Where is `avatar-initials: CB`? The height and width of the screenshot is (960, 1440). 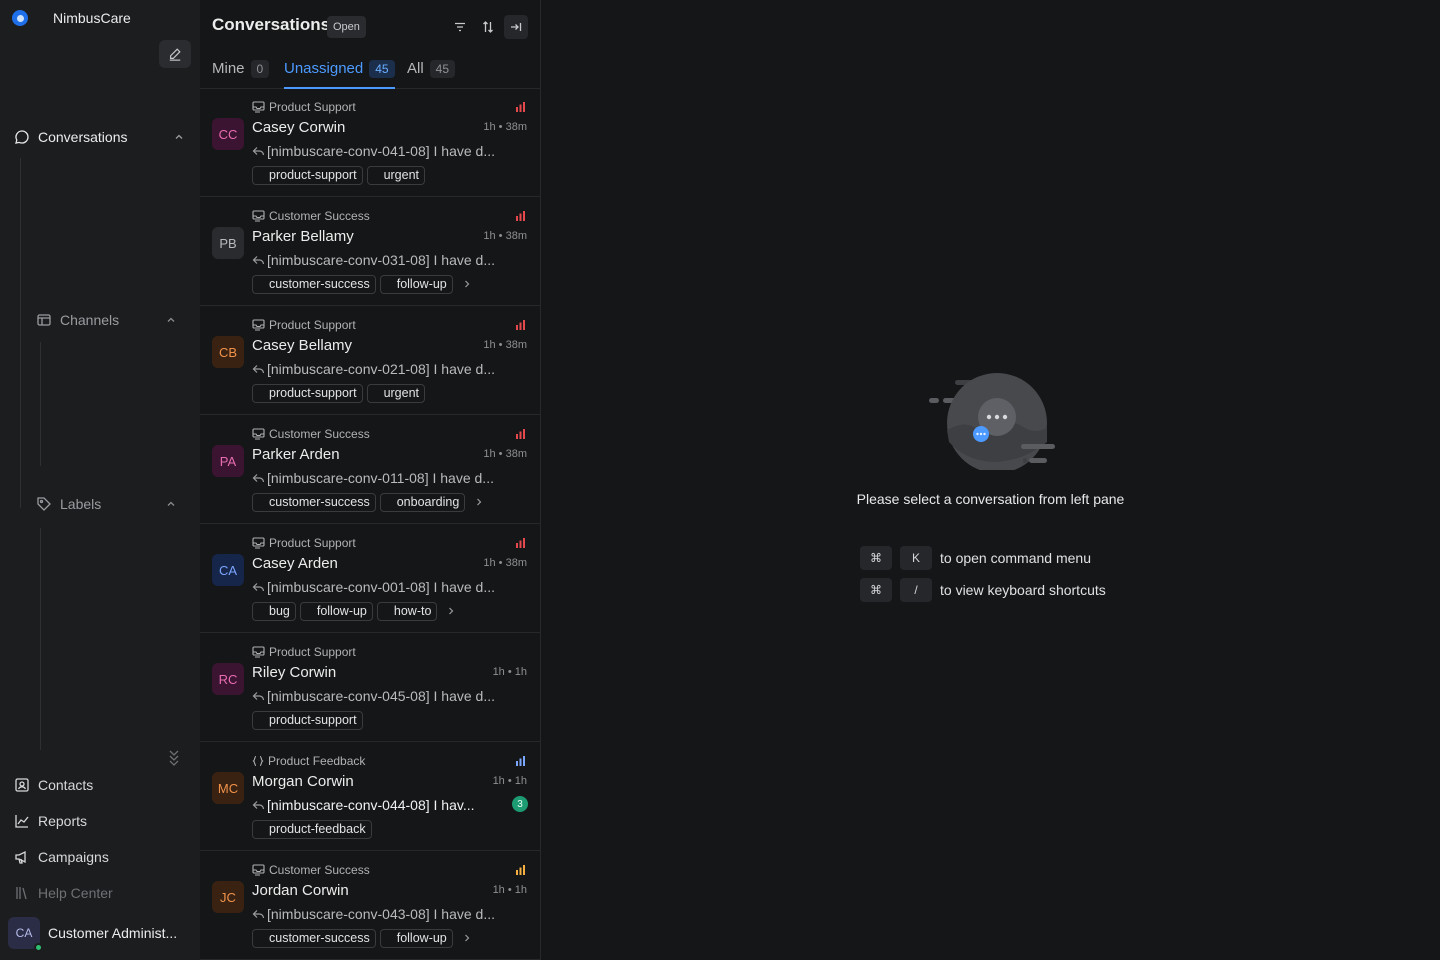 avatar-initials: CB is located at coordinates (228, 352).